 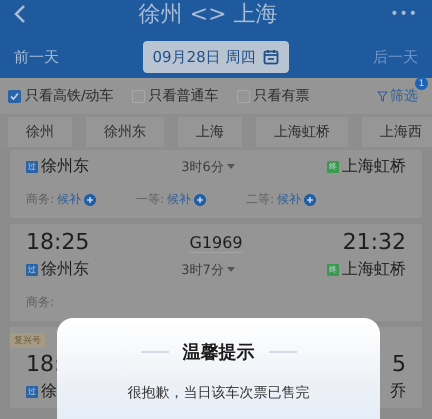 I want to click on duration: 3时7分, so click(x=202, y=270).